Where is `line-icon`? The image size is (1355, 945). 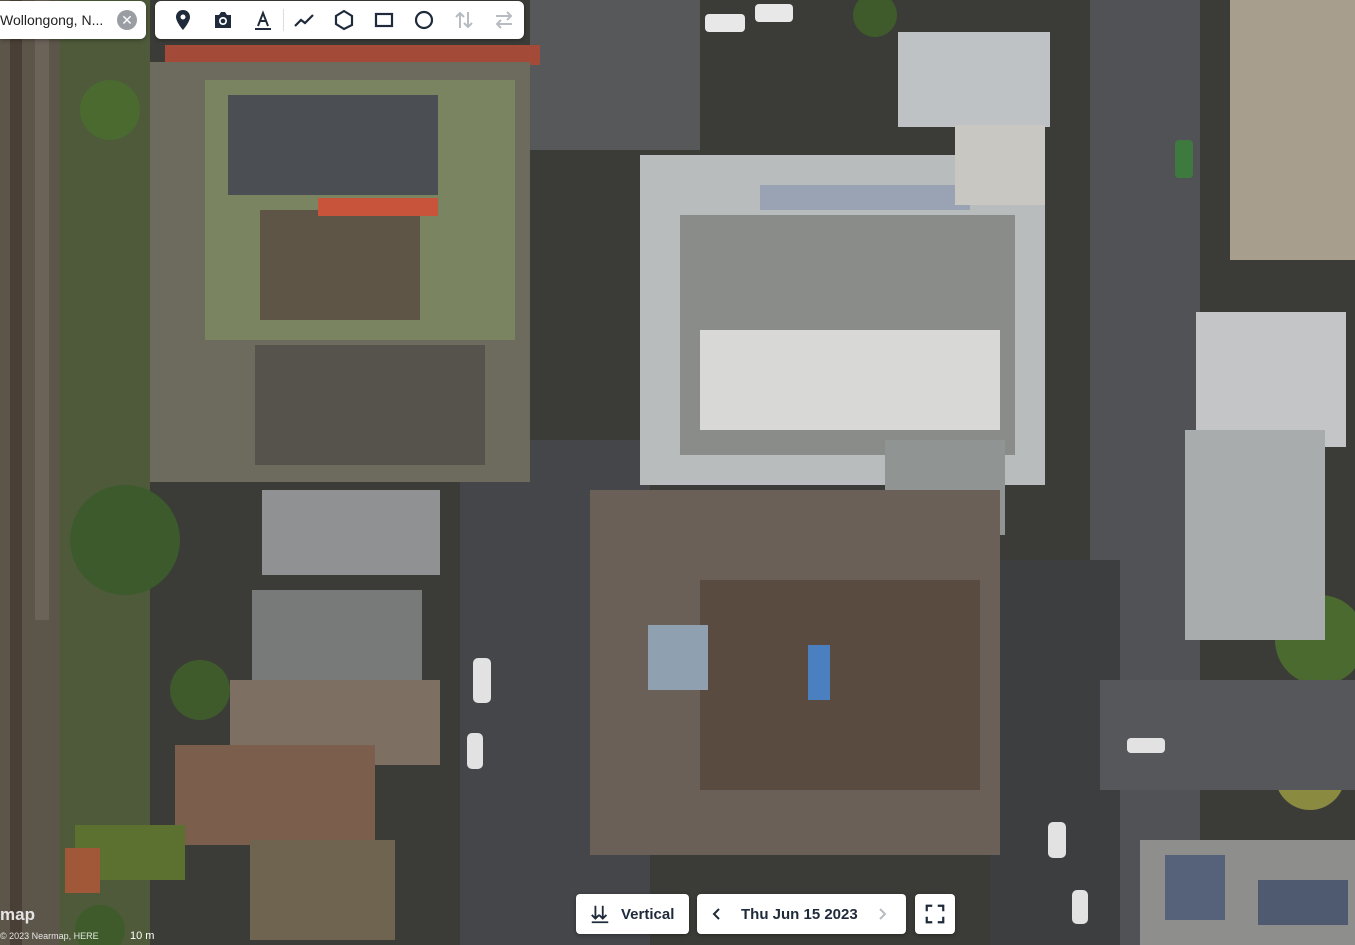 line-icon is located at coordinates (304, 20).